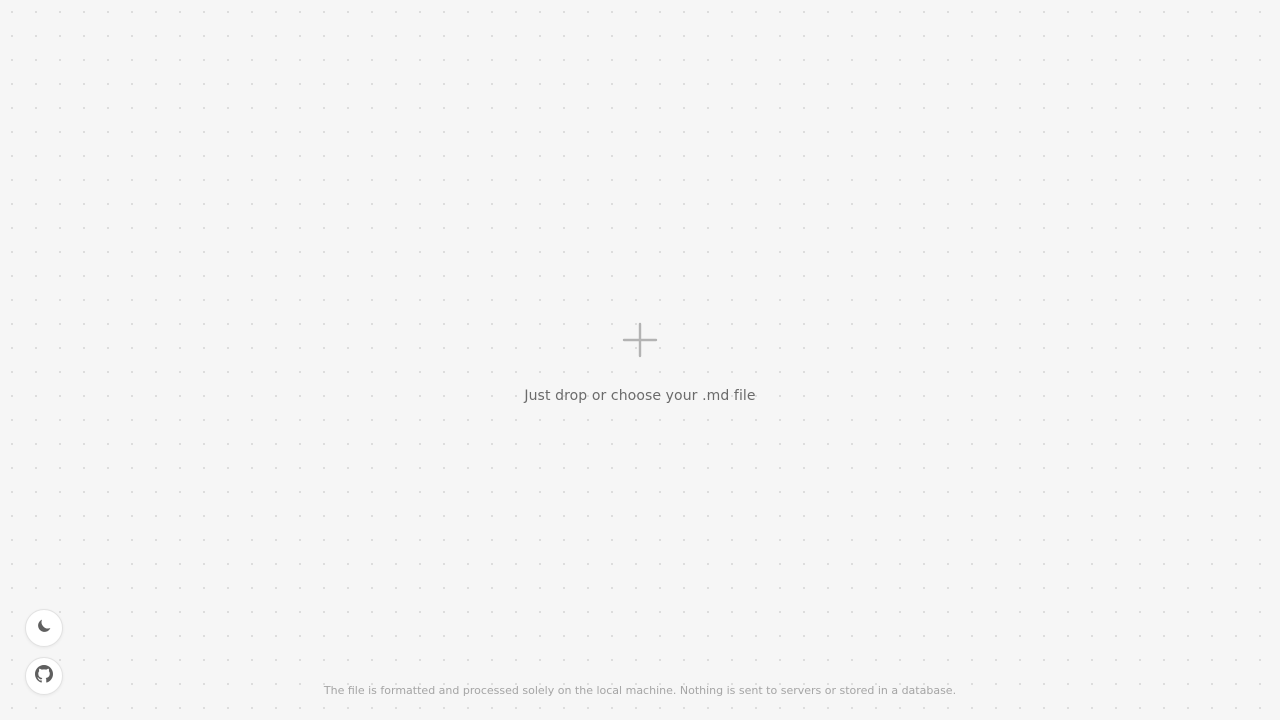 The image size is (1280, 720). I want to click on theme-toggle-button, so click(44, 628).